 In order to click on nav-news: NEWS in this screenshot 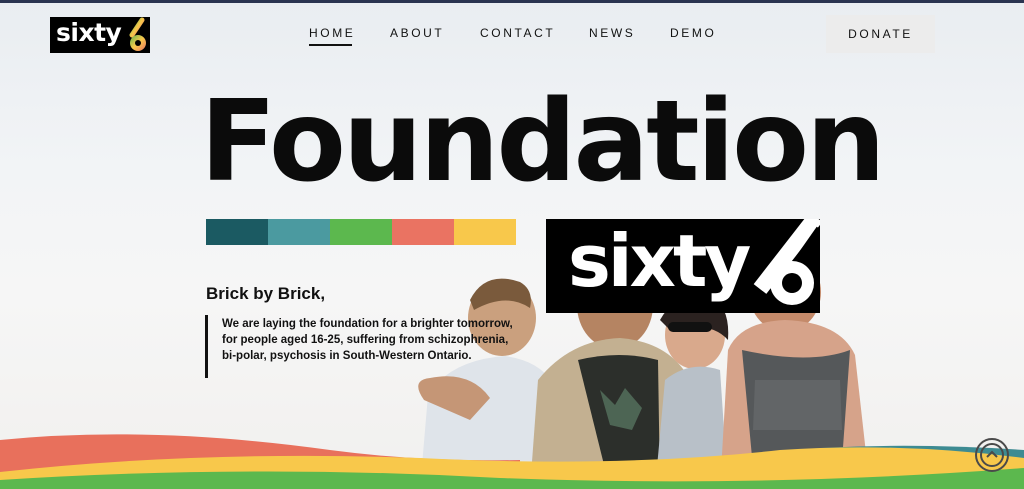, I will do `click(612, 33)`.